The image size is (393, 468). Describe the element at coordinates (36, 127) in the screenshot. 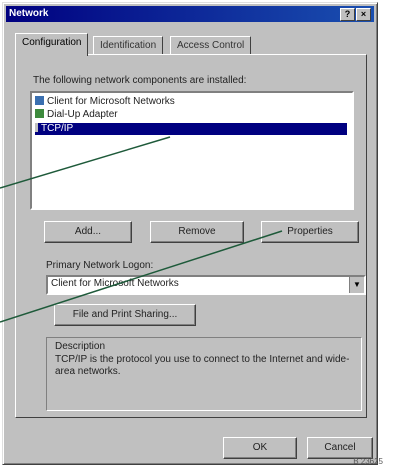

I see `protocol-icon` at that location.